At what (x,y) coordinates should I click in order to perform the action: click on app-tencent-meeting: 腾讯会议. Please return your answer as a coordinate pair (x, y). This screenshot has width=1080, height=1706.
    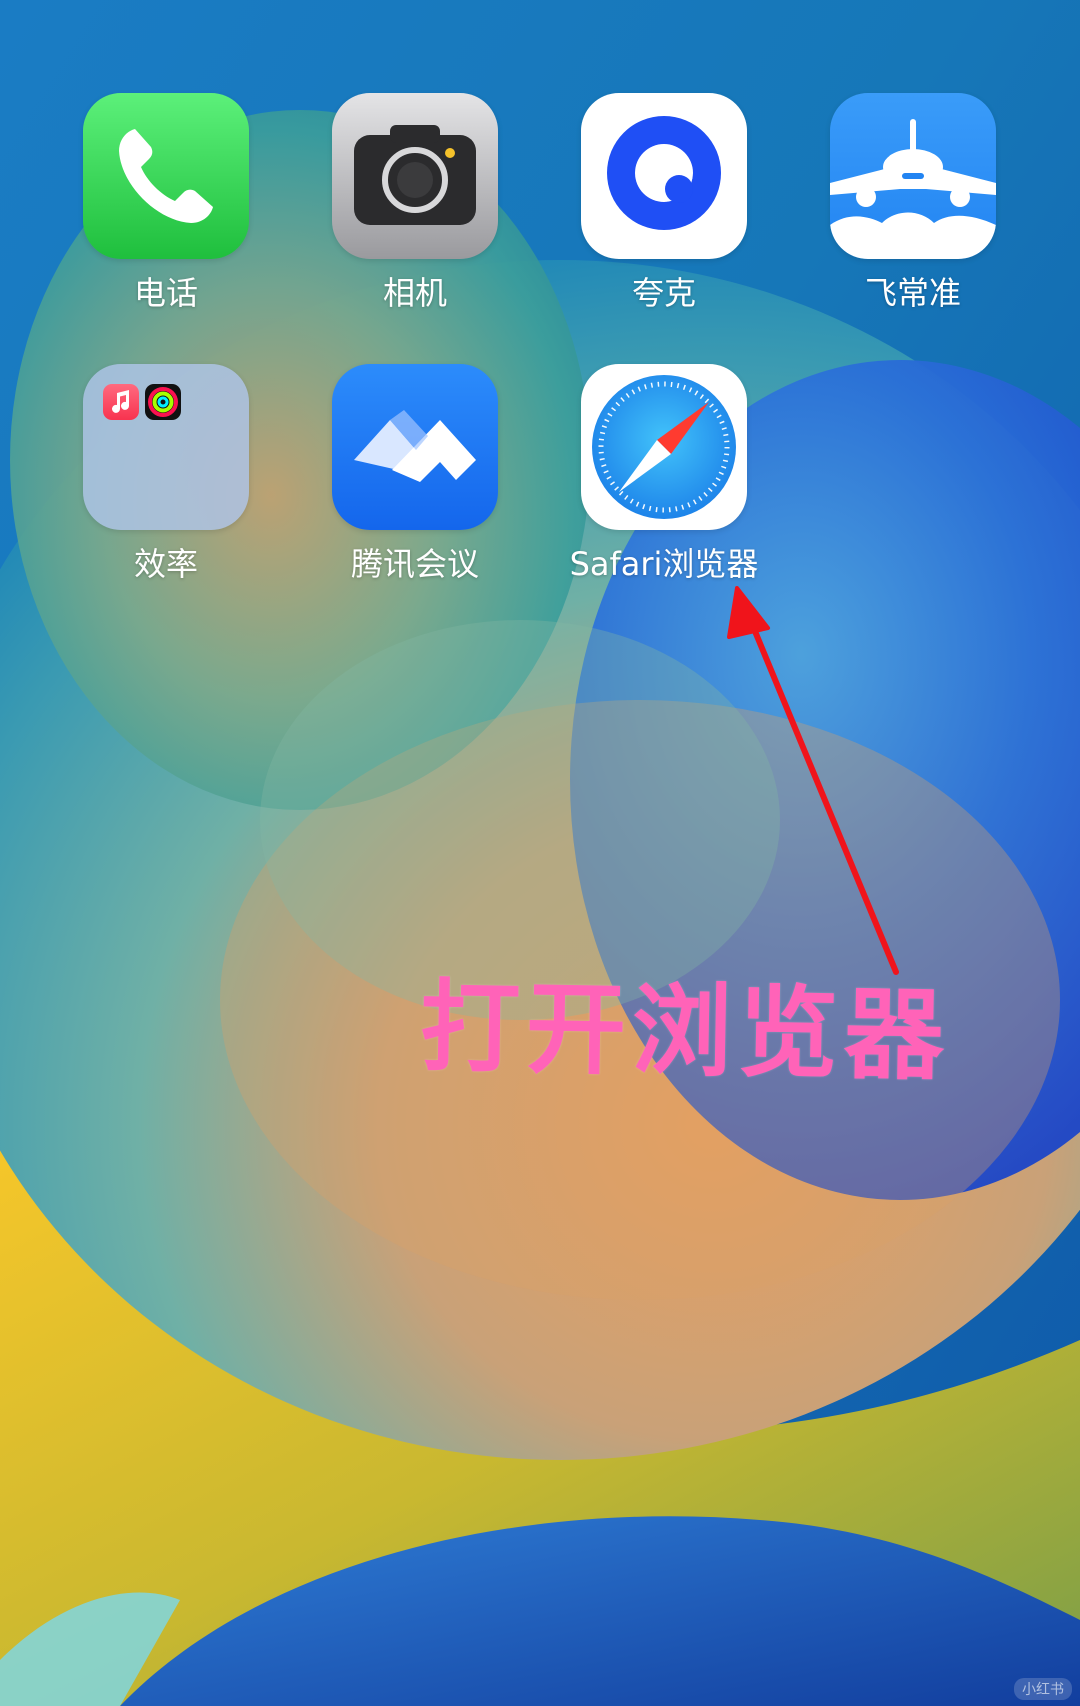
    Looking at the image, I should click on (415, 474).